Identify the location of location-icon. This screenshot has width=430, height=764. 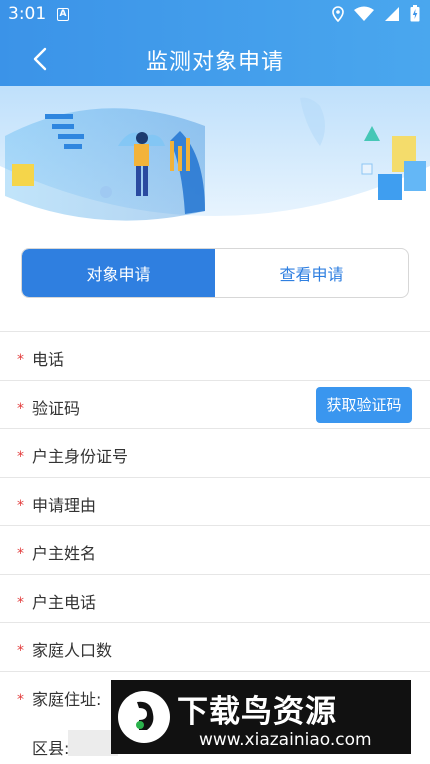
(338, 13).